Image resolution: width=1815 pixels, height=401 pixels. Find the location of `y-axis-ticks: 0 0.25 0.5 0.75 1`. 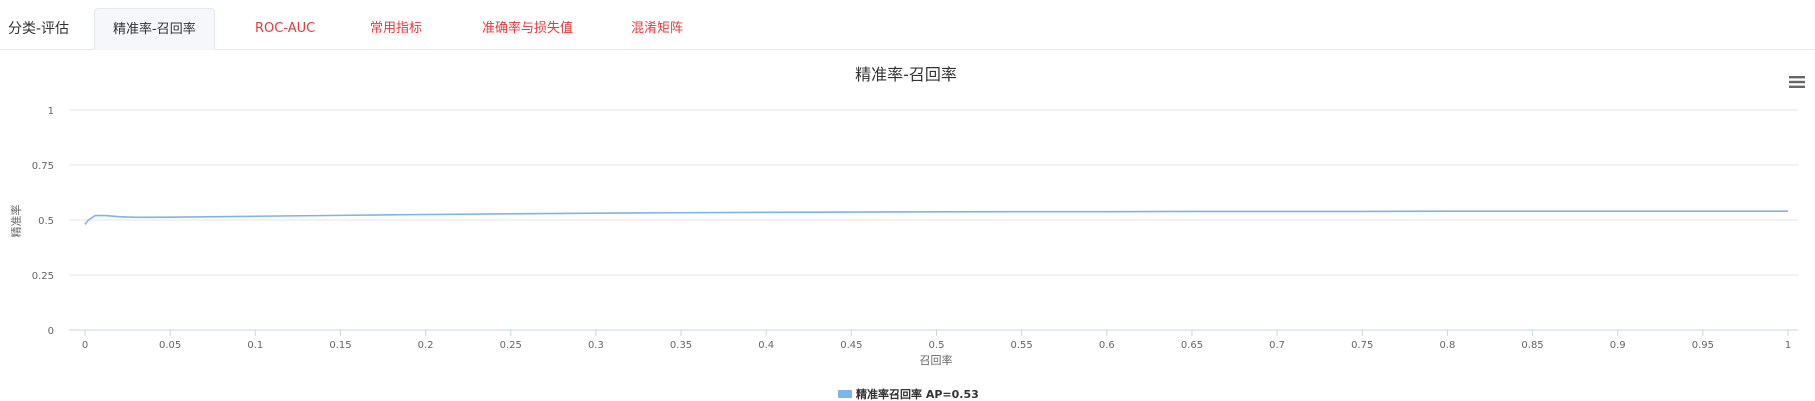

y-axis-ticks: 0 0.25 0.5 0.75 1 is located at coordinates (43, 221).